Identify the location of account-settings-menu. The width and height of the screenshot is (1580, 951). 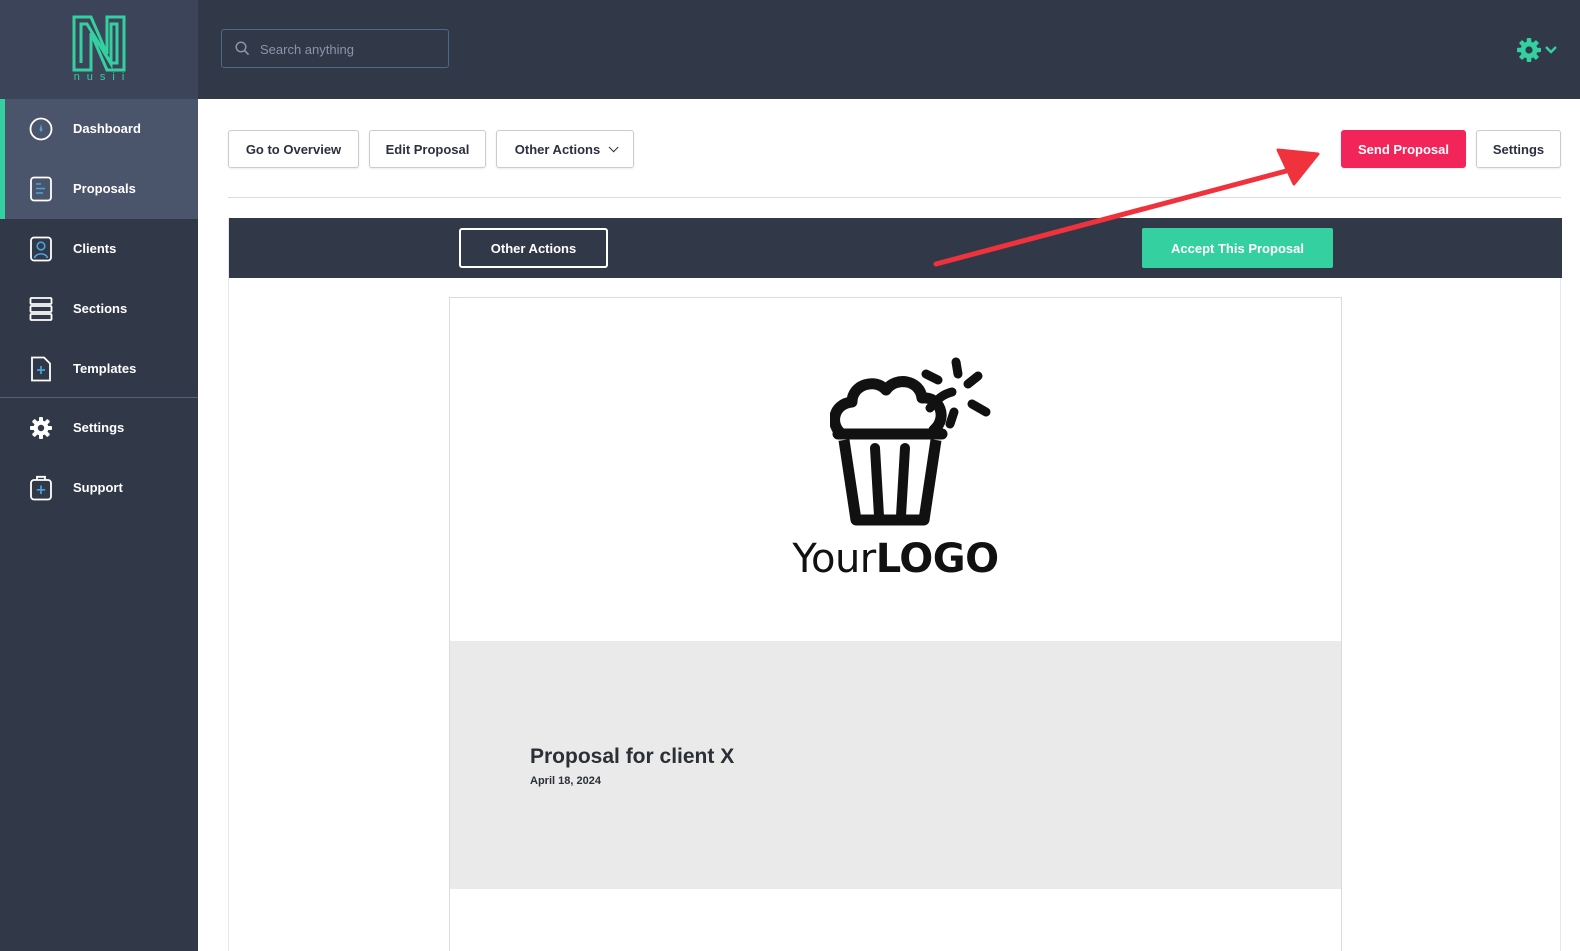
(1539, 50).